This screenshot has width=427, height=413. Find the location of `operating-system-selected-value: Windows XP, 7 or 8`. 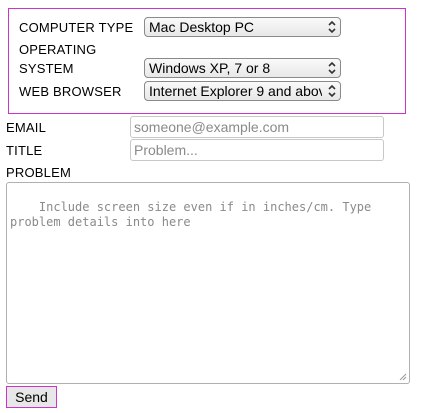

operating-system-selected-value: Windows XP, 7 or 8 is located at coordinates (210, 68).